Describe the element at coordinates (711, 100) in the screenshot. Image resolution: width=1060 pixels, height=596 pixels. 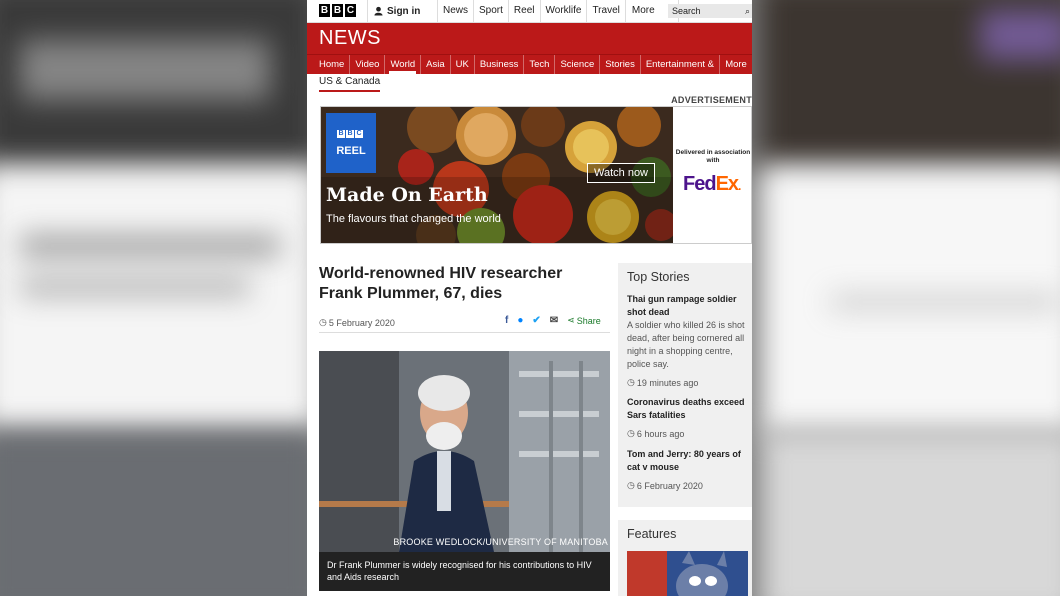
I see `advertisement-label: ADVERTISEMENT` at that location.